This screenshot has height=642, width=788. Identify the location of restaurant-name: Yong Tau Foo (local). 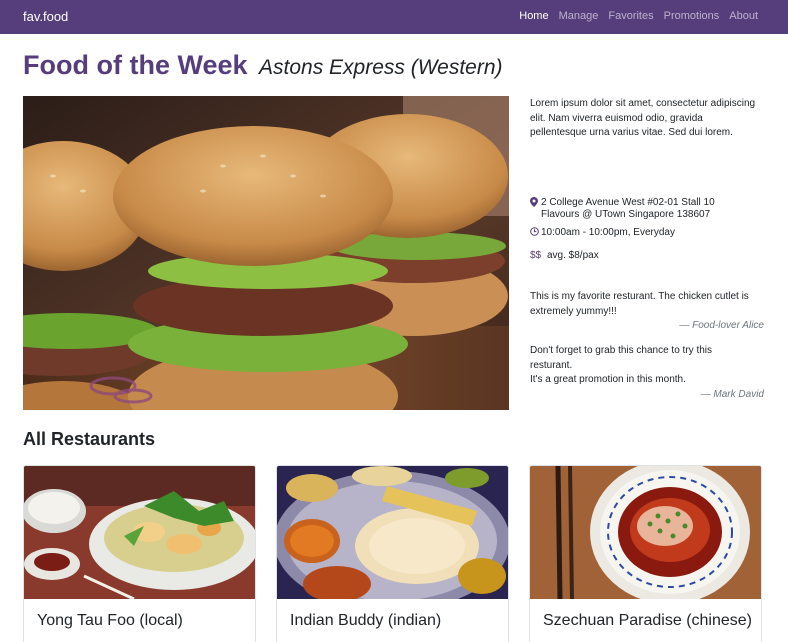
(110, 620).